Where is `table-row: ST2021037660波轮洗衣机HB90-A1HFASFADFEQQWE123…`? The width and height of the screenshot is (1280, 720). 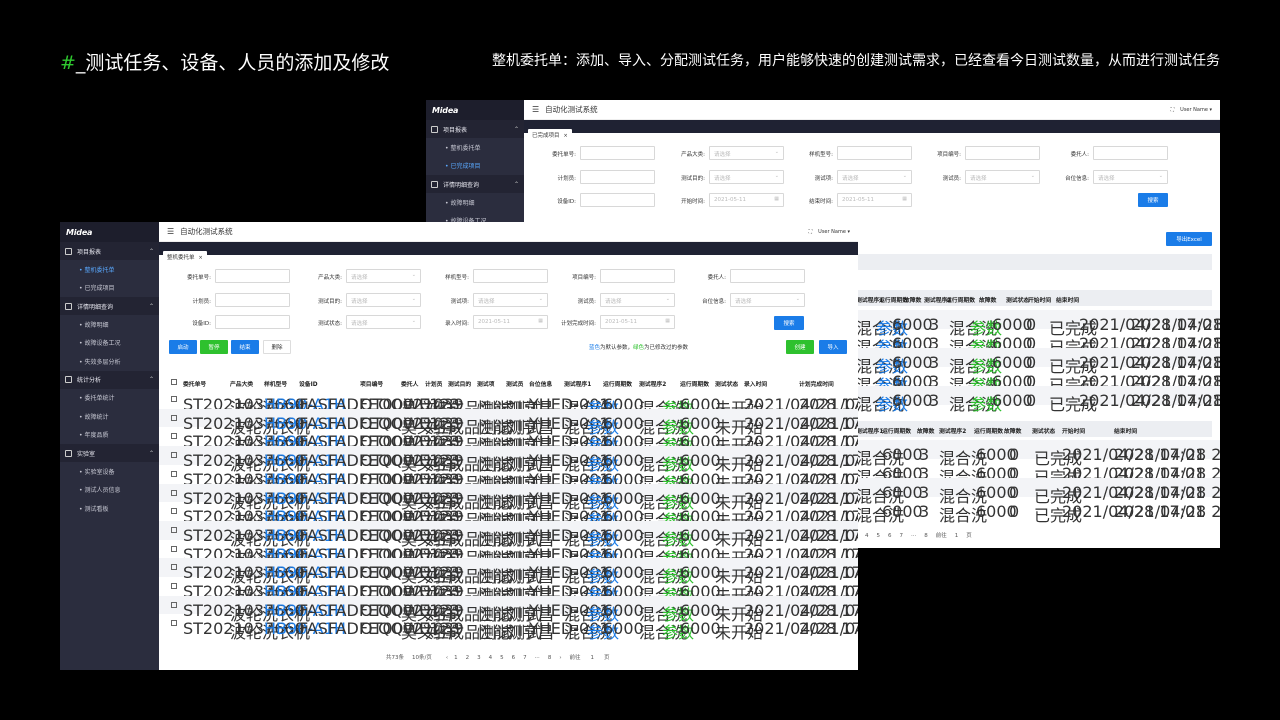
table-row: ST2021037660波轮洗衣机HB90-A1HFASFADFEQQWE123… is located at coordinates (508, 497).